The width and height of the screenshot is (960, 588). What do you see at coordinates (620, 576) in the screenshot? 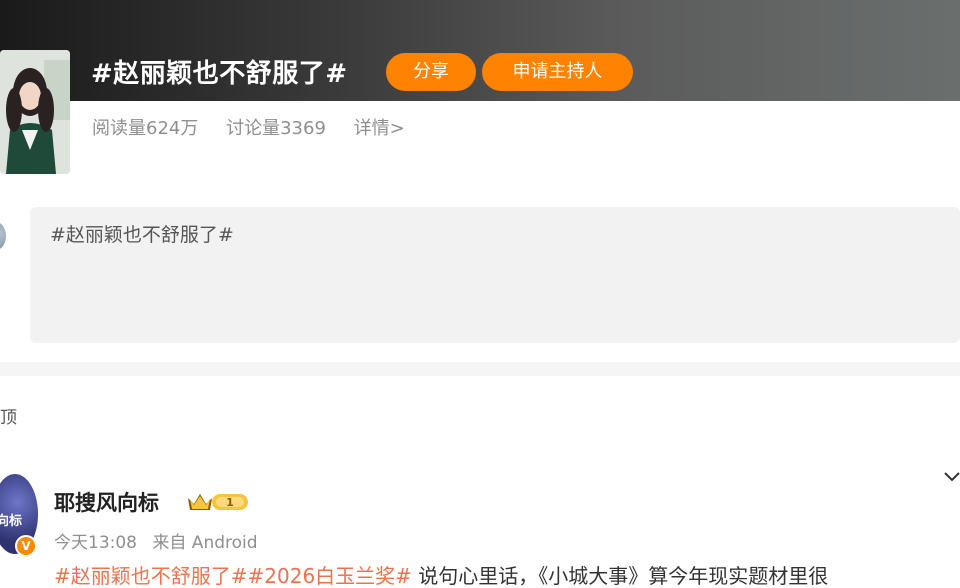
I see `post-text: 说句心里话，《小城大事》算今年现实题材里很` at bounding box center [620, 576].